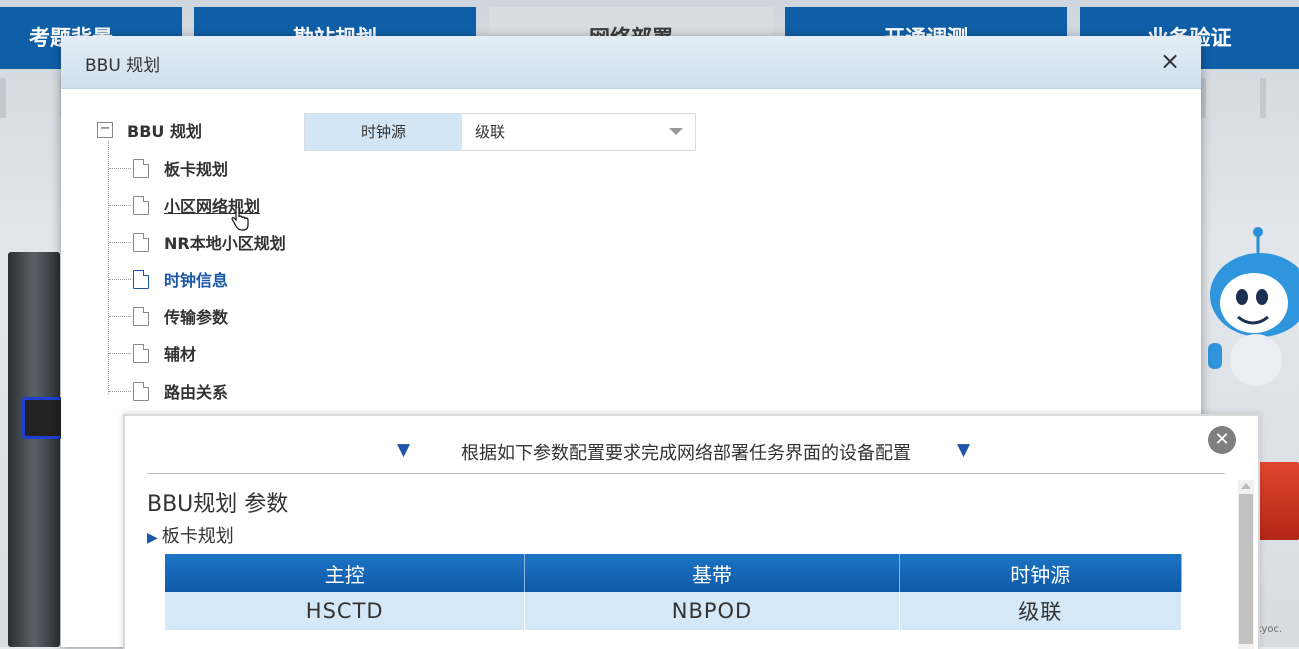  Describe the element at coordinates (686, 453) in the screenshot. I see `panel-header-text: 根据如下参数配置要求完成网络部署任务界面的设备配置` at that location.